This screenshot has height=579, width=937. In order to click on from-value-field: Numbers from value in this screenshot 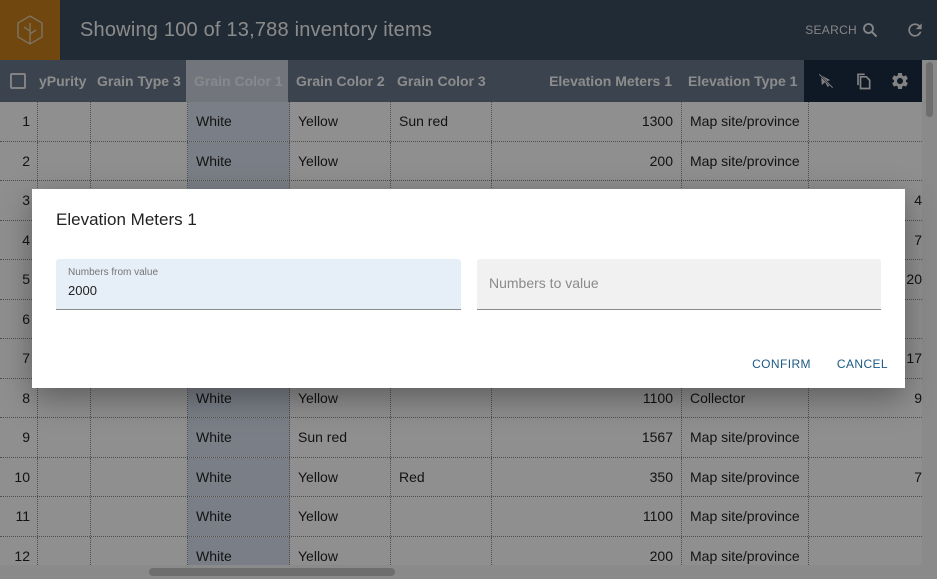, I will do `click(258, 284)`.